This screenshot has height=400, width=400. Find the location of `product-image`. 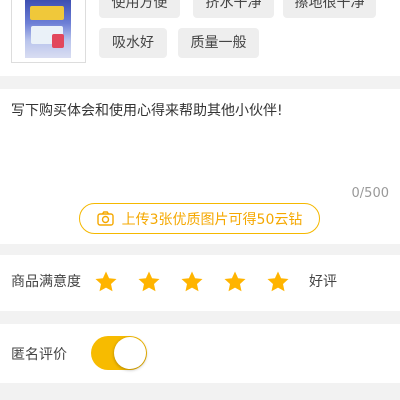

product-image is located at coordinates (48, 31).